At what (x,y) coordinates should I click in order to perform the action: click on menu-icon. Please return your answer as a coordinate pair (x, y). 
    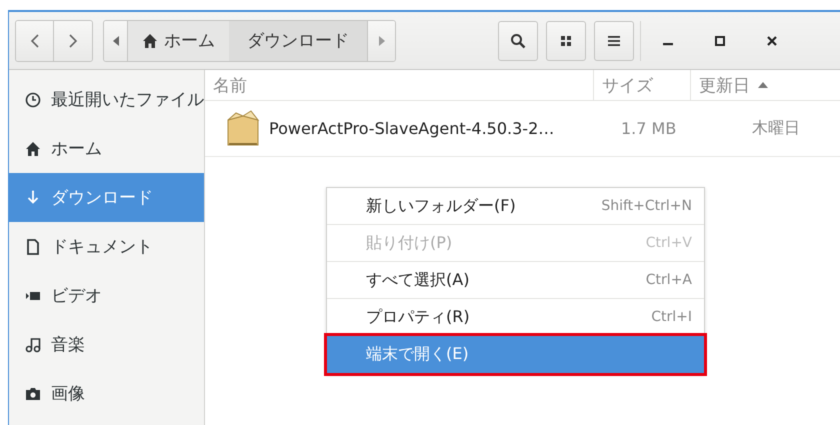
    Looking at the image, I should click on (614, 40).